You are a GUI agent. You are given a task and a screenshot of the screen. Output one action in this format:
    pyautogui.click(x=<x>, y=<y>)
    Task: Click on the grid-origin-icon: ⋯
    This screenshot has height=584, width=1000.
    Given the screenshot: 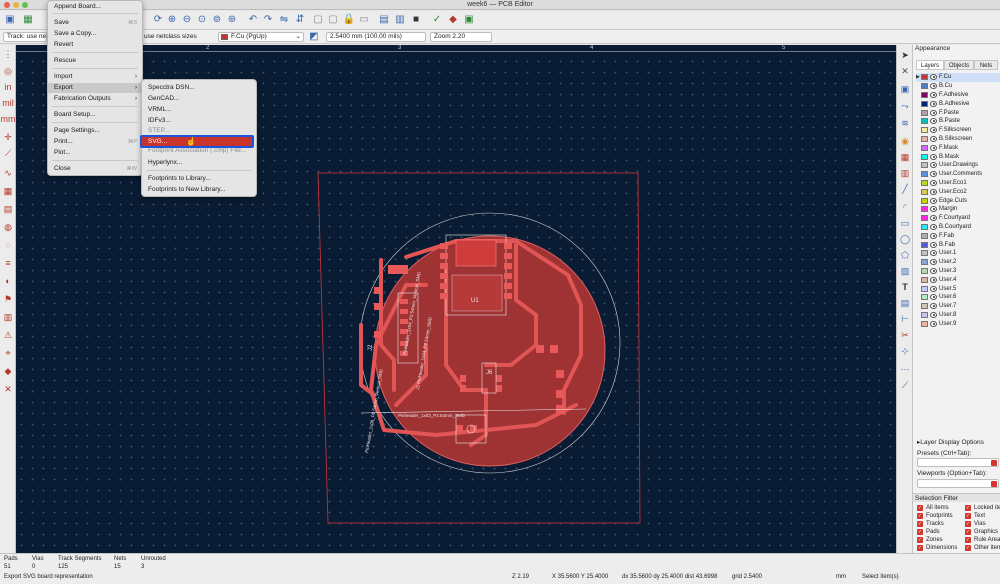 What is the action you would take?
    pyautogui.click(x=905, y=369)
    